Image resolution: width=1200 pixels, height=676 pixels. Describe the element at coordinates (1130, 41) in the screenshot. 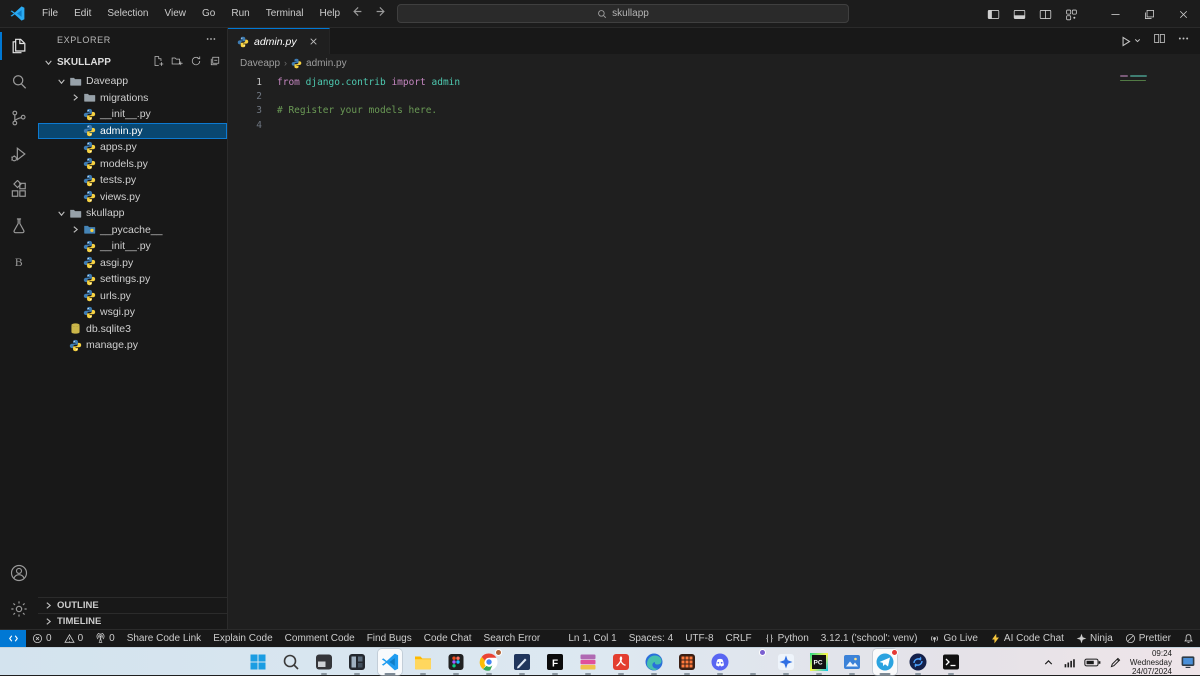

I see `run-button` at that location.